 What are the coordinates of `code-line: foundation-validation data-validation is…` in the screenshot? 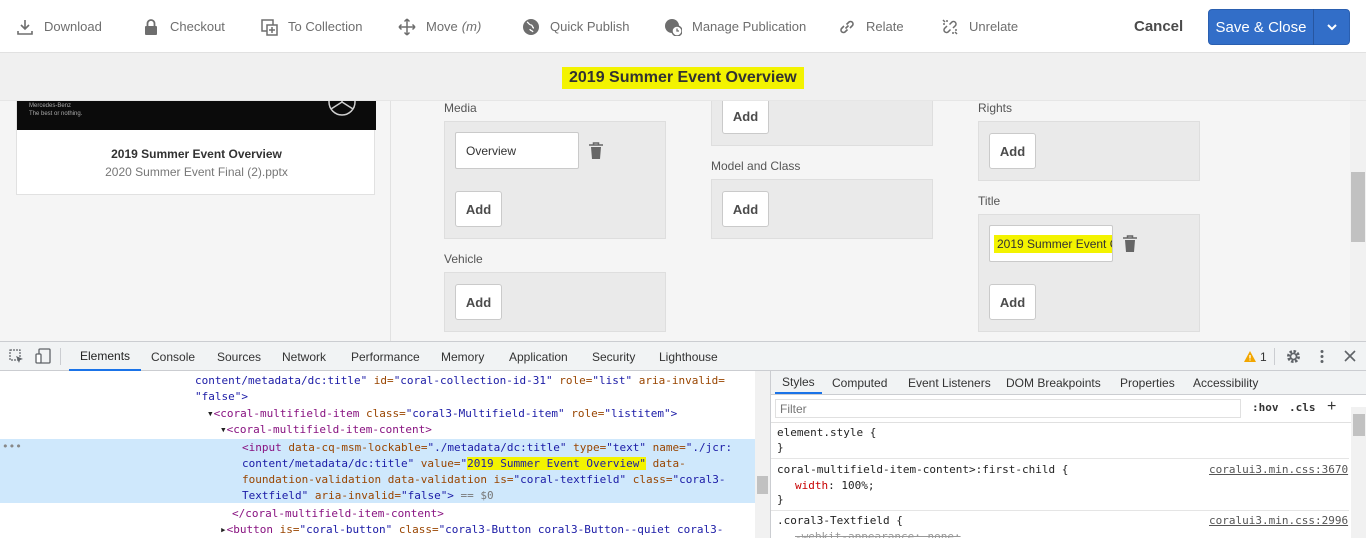 It's located at (483, 480).